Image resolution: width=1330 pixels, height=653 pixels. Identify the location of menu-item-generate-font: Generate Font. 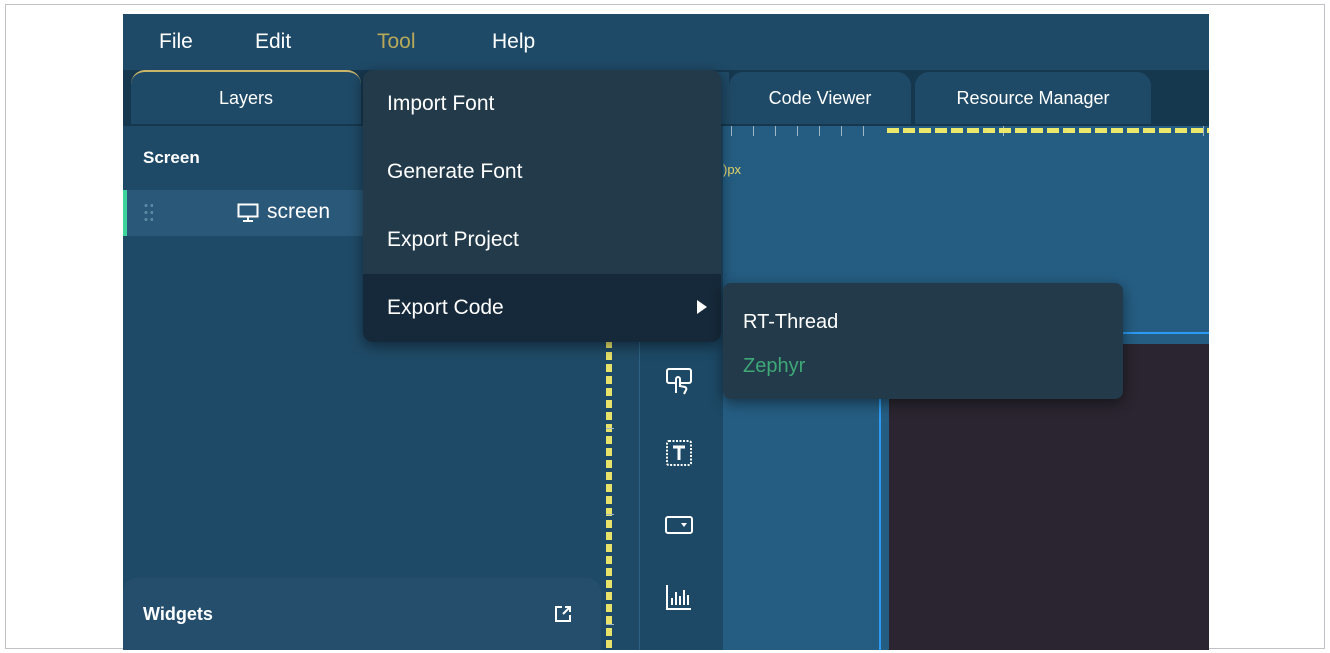
(542, 172).